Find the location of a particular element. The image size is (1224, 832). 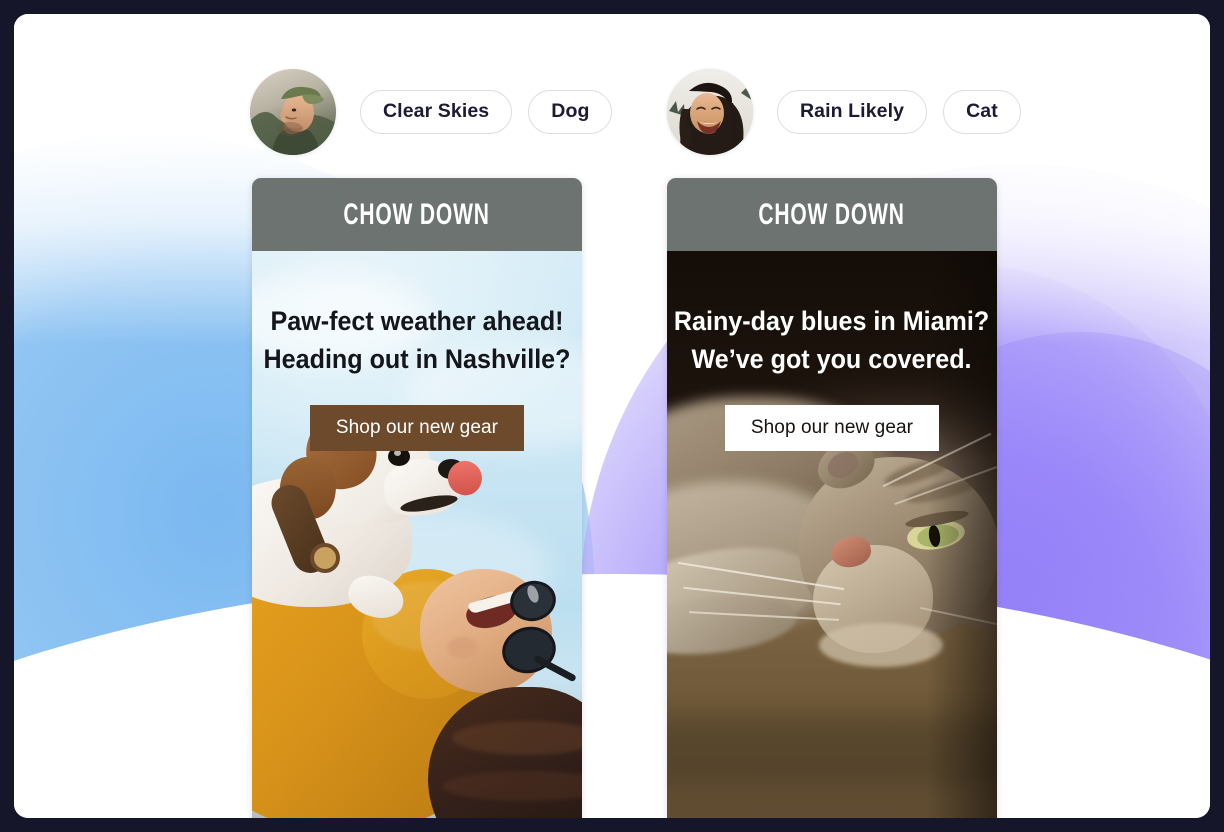

chip-pet: Cat is located at coordinates (982, 112).